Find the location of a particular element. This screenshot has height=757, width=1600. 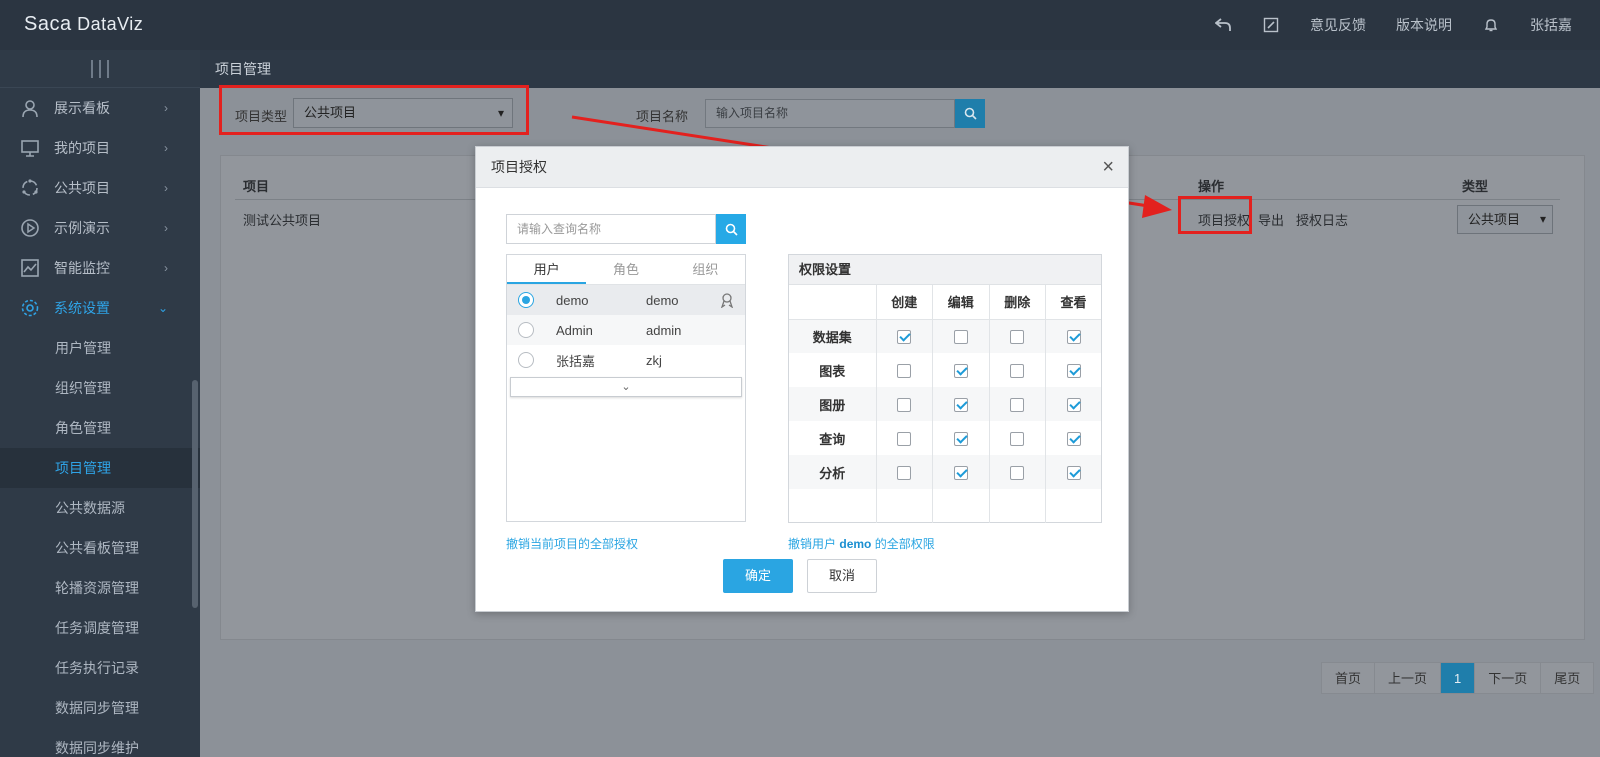

table-row: 查询 is located at coordinates (945, 438).